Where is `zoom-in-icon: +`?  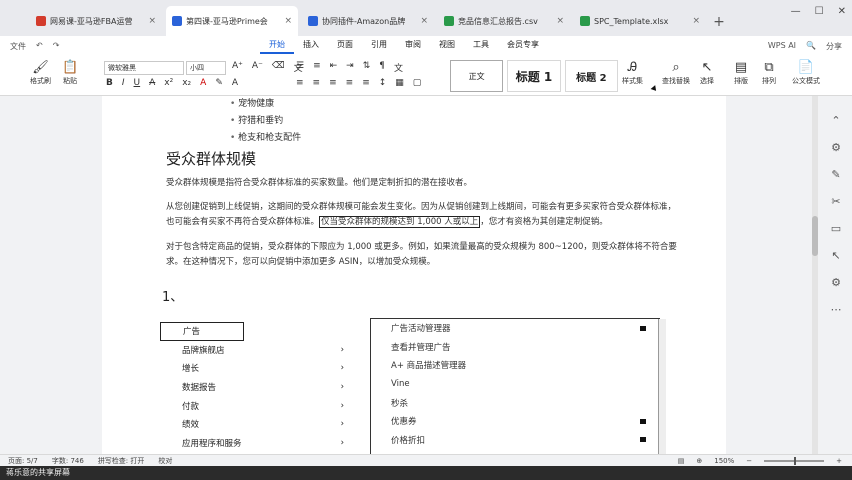 zoom-in-icon: + is located at coordinates (839, 461).